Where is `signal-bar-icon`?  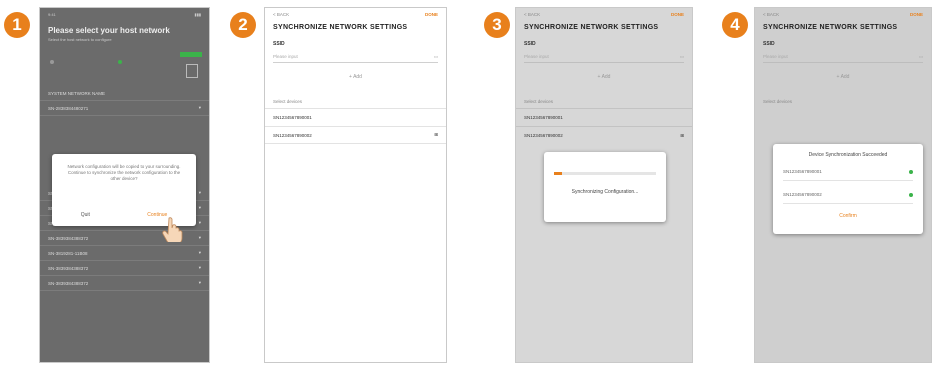
signal-bar-icon is located at coordinates (191, 54).